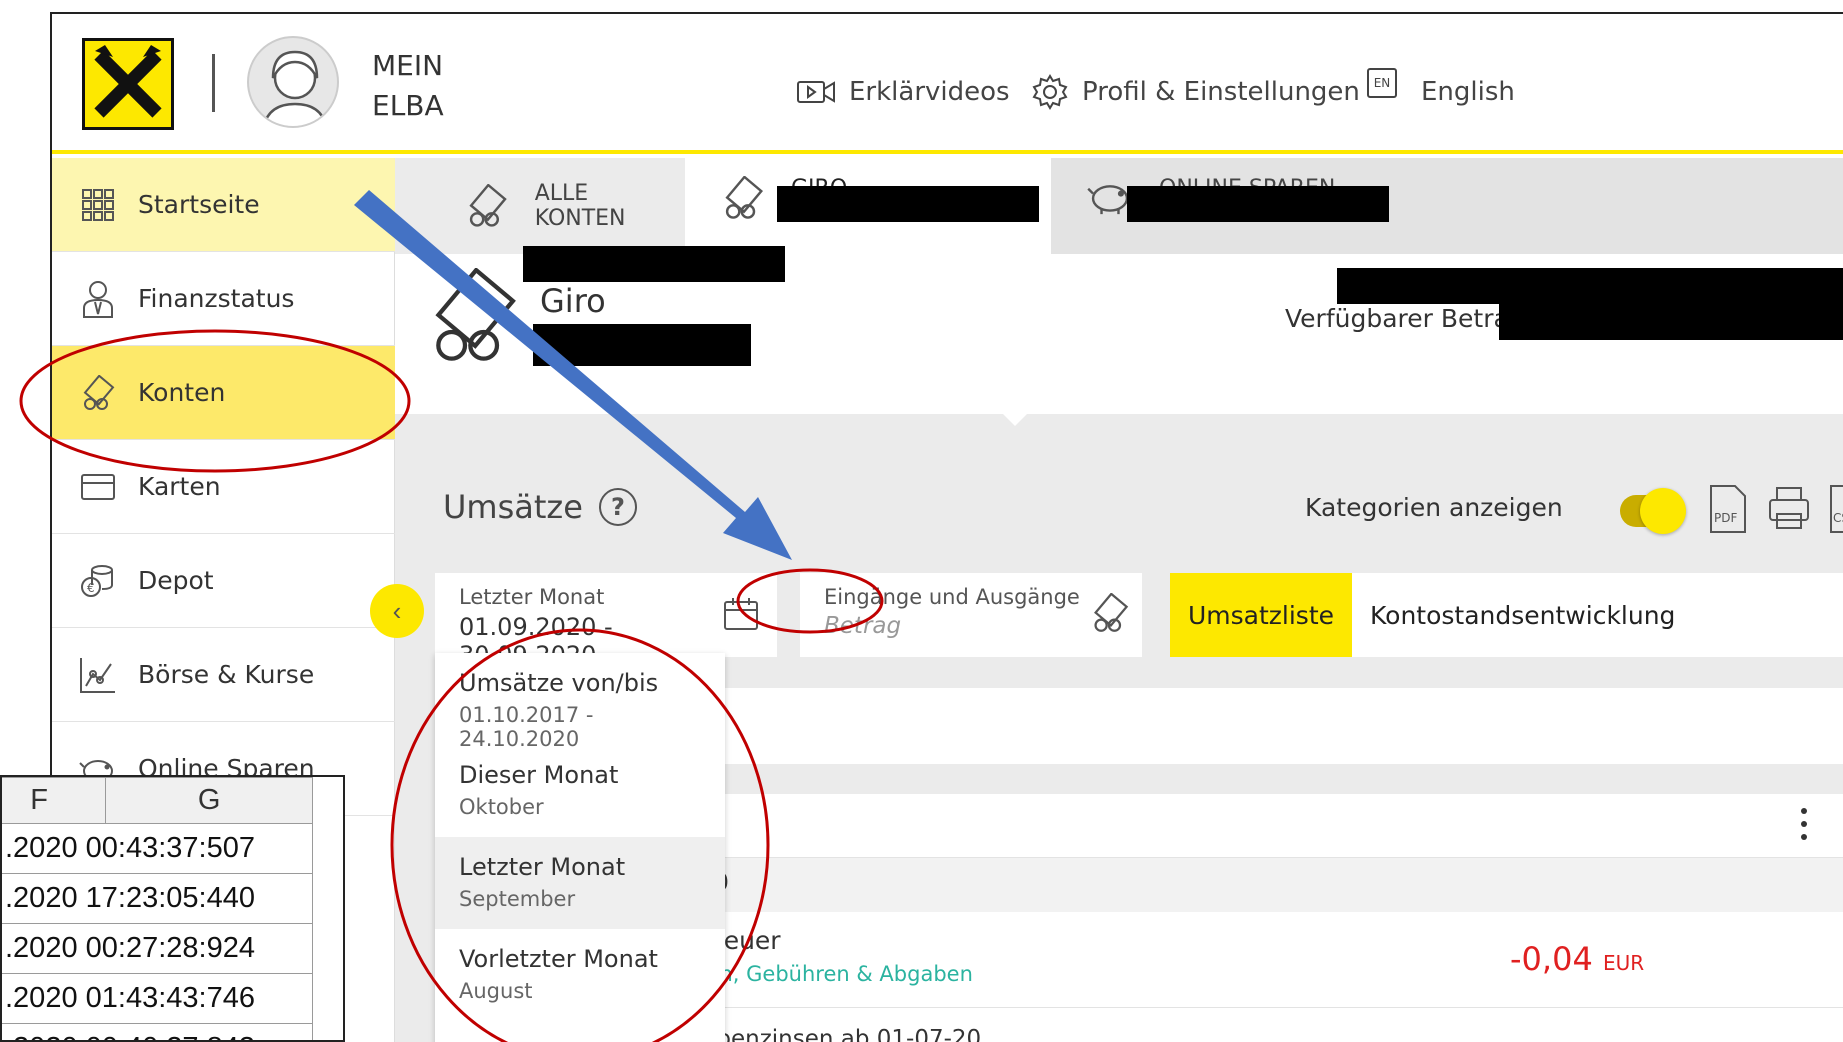 The image size is (1843, 1042). I want to click on transaction-amount: -0,04 EUR, so click(1577, 959).